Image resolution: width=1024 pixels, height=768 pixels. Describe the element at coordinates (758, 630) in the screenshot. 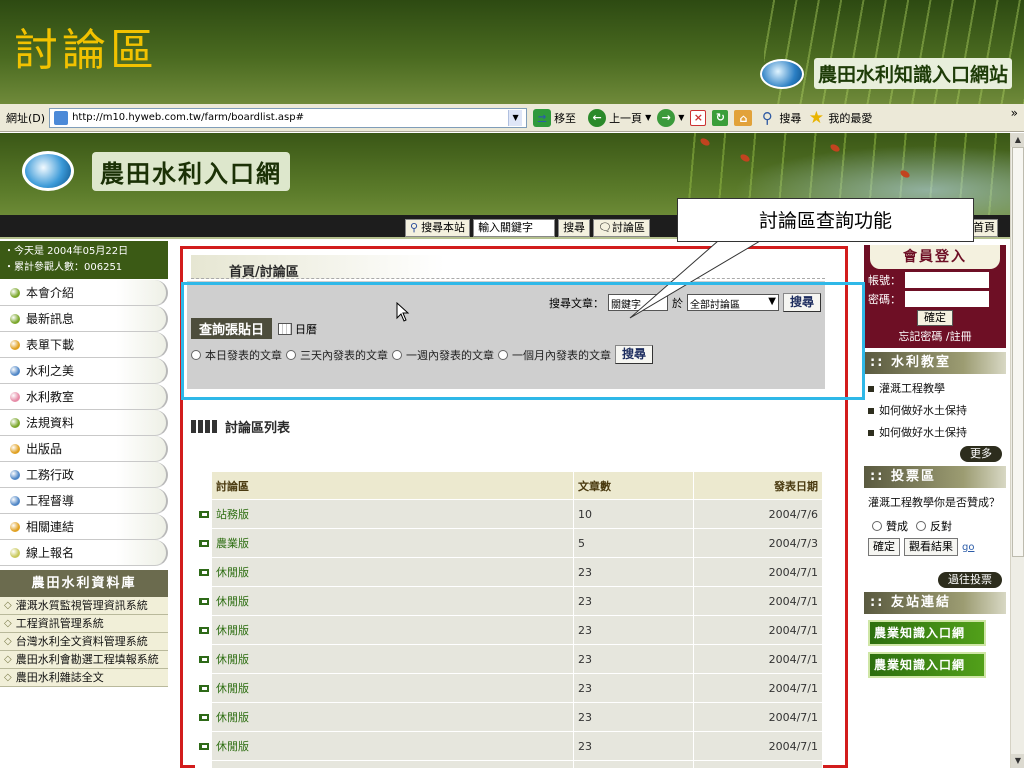

I see `post-date: 2004/7/1` at that location.